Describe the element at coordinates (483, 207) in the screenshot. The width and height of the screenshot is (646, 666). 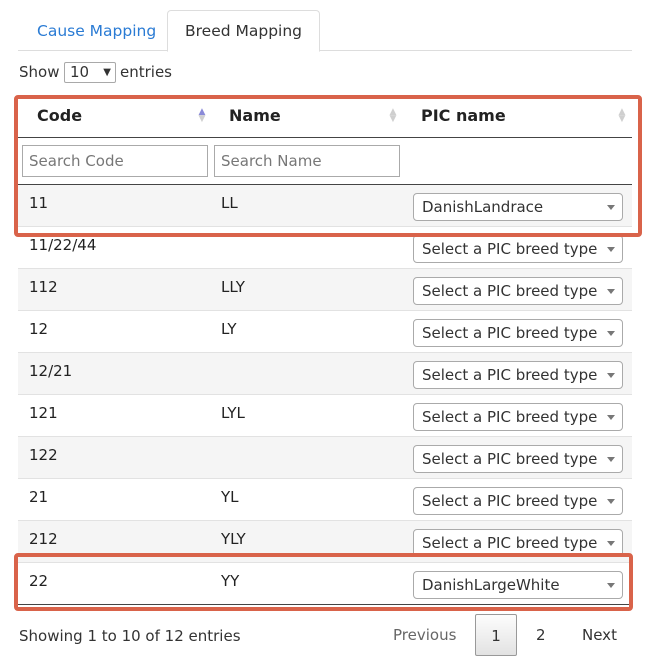
I see `pic-breed-select-value: DanishLandrace` at that location.